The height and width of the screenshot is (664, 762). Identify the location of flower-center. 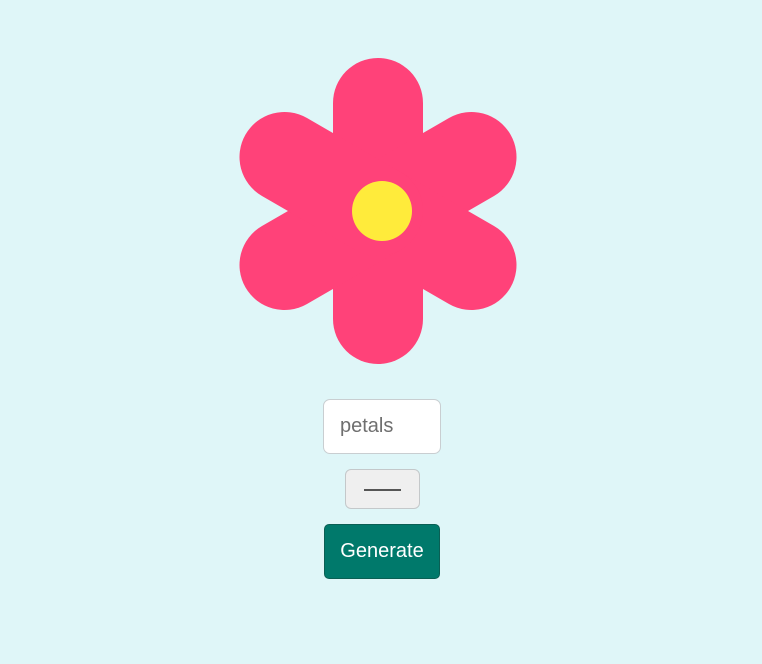
(382, 211).